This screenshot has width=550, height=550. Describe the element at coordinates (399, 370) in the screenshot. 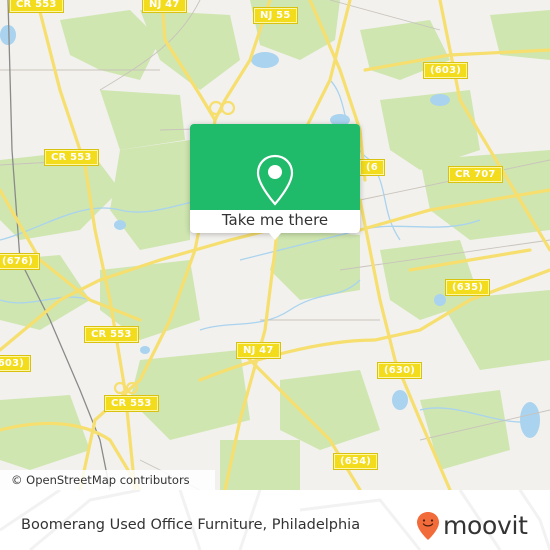

I see `road-shield: (630)` at that location.